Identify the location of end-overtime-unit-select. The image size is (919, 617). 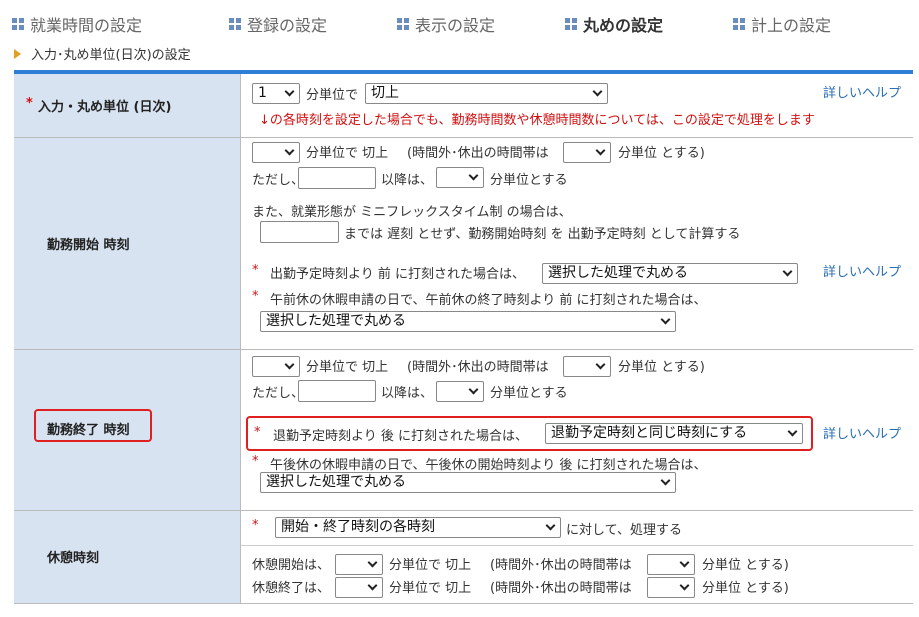
(587, 366).